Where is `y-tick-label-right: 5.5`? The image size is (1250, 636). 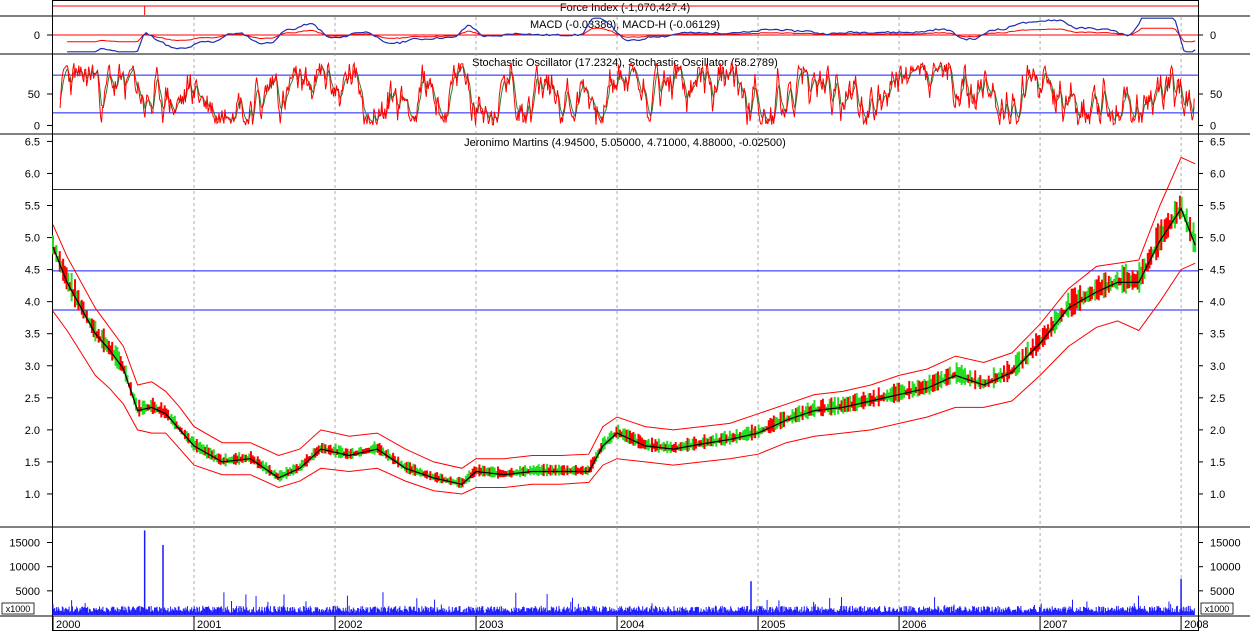
y-tick-label-right: 5.5 is located at coordinates (1217, 207).